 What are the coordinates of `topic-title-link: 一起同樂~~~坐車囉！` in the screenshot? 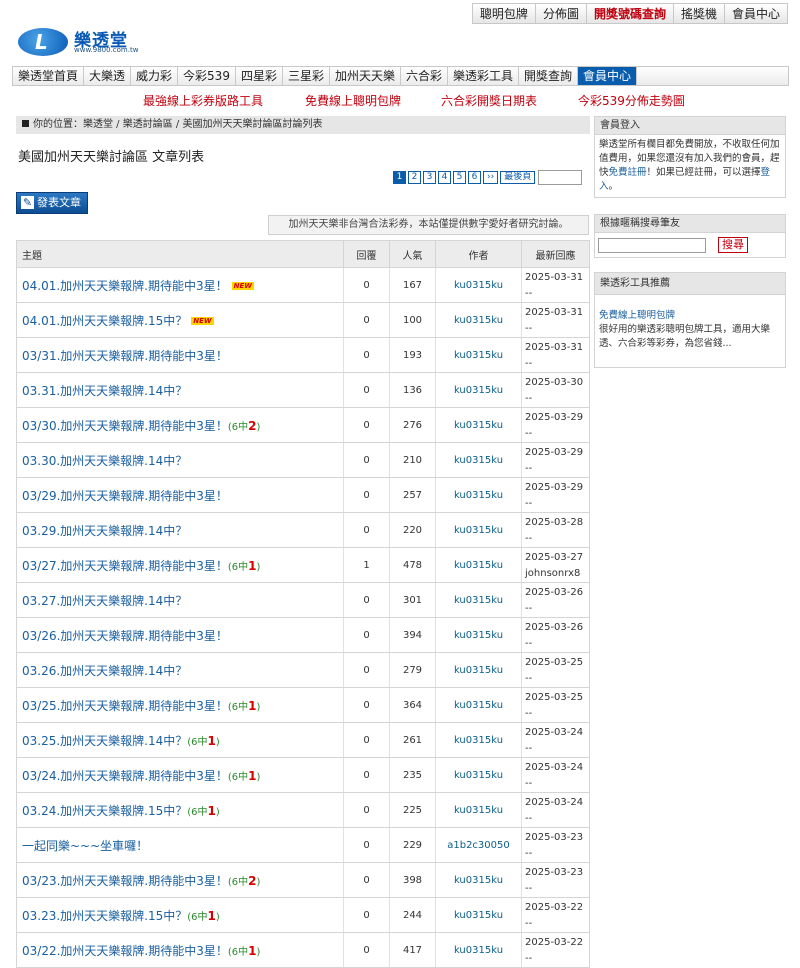 It's located at (85, 846).